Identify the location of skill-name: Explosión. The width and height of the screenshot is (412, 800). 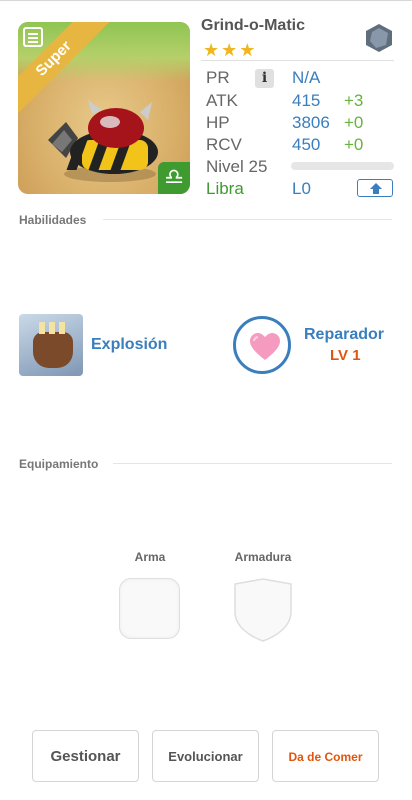
(129, 345).